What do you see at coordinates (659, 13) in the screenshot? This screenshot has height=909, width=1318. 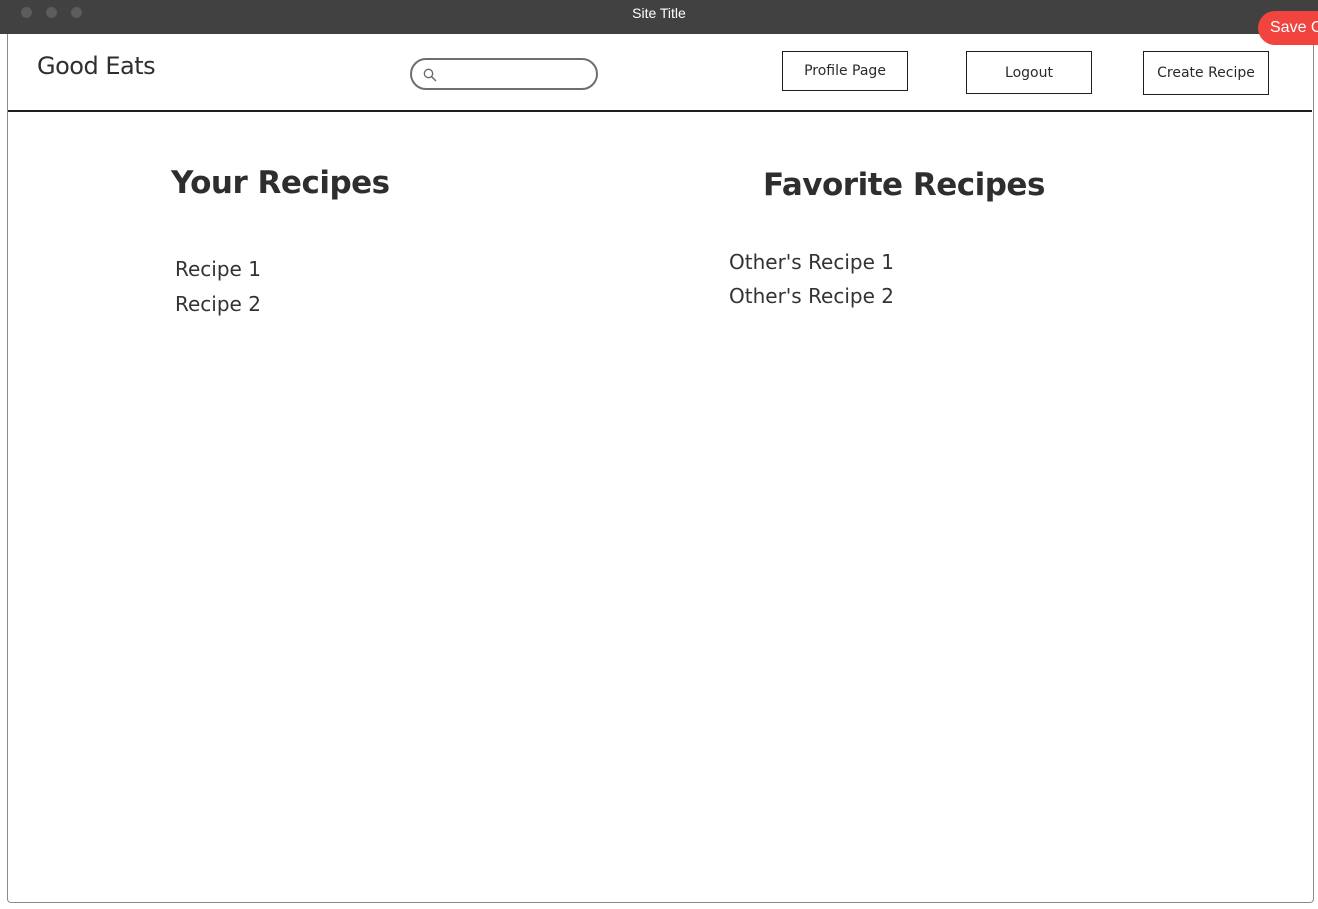 I see `window-title: Site Title` at bounding box center [659, 13].